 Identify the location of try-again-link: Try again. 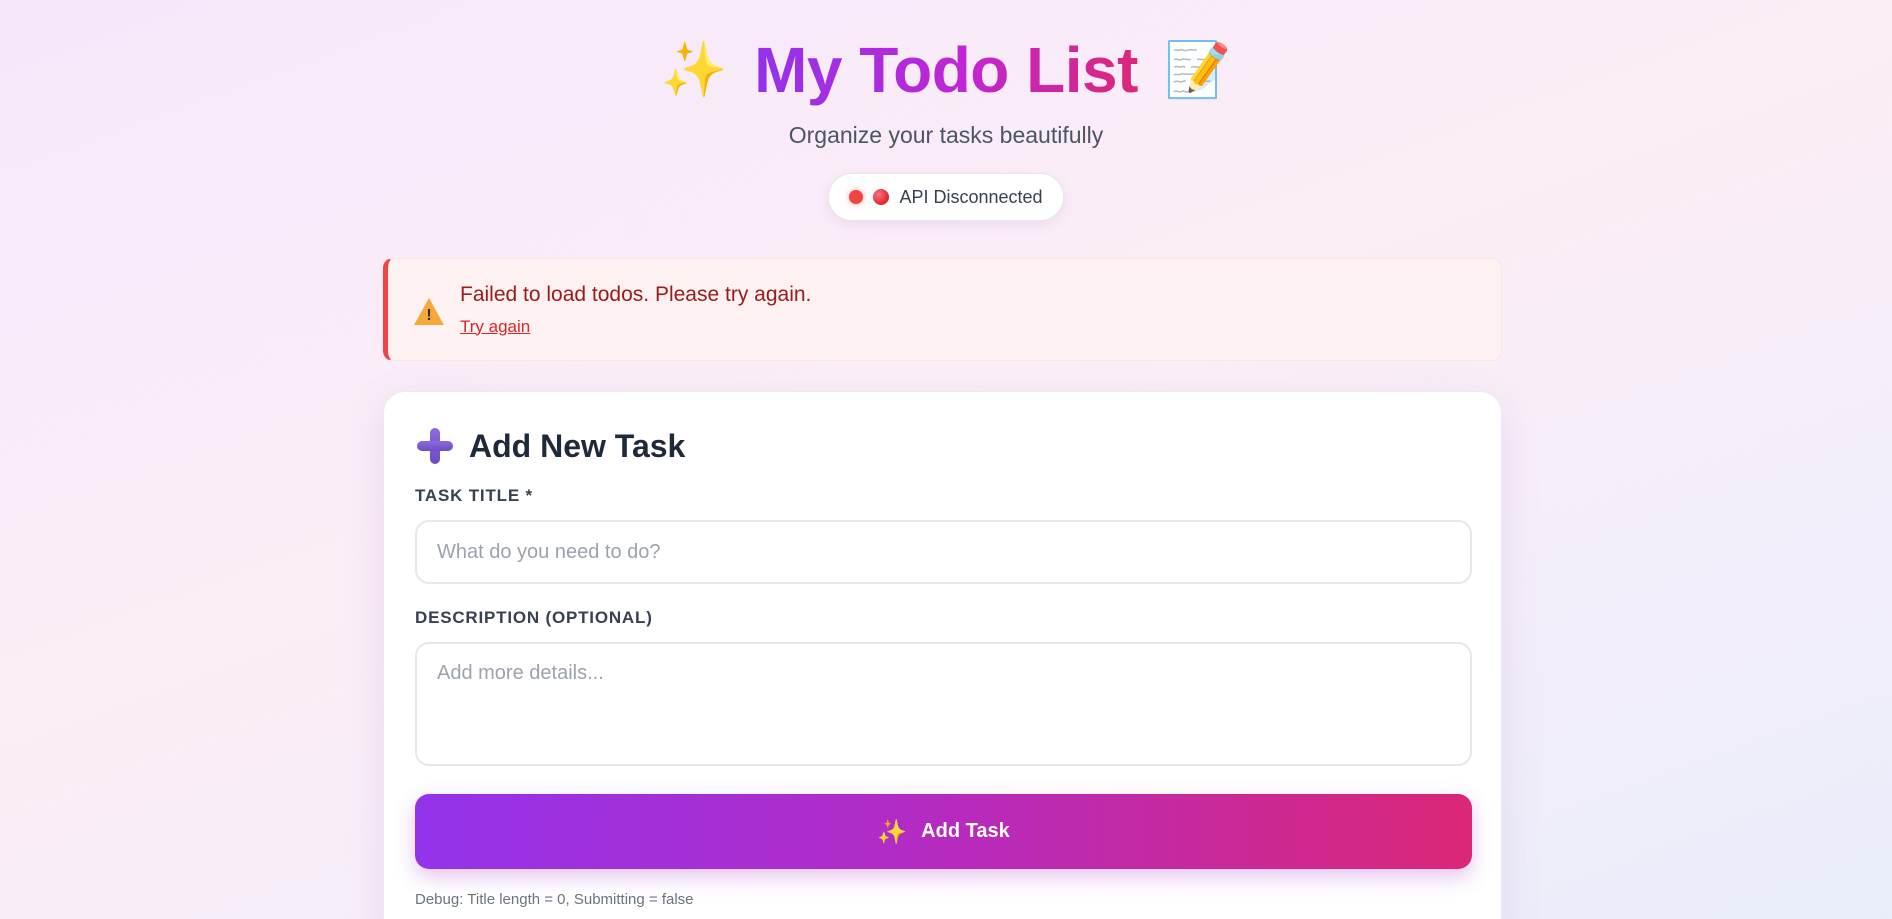
(635, 327).